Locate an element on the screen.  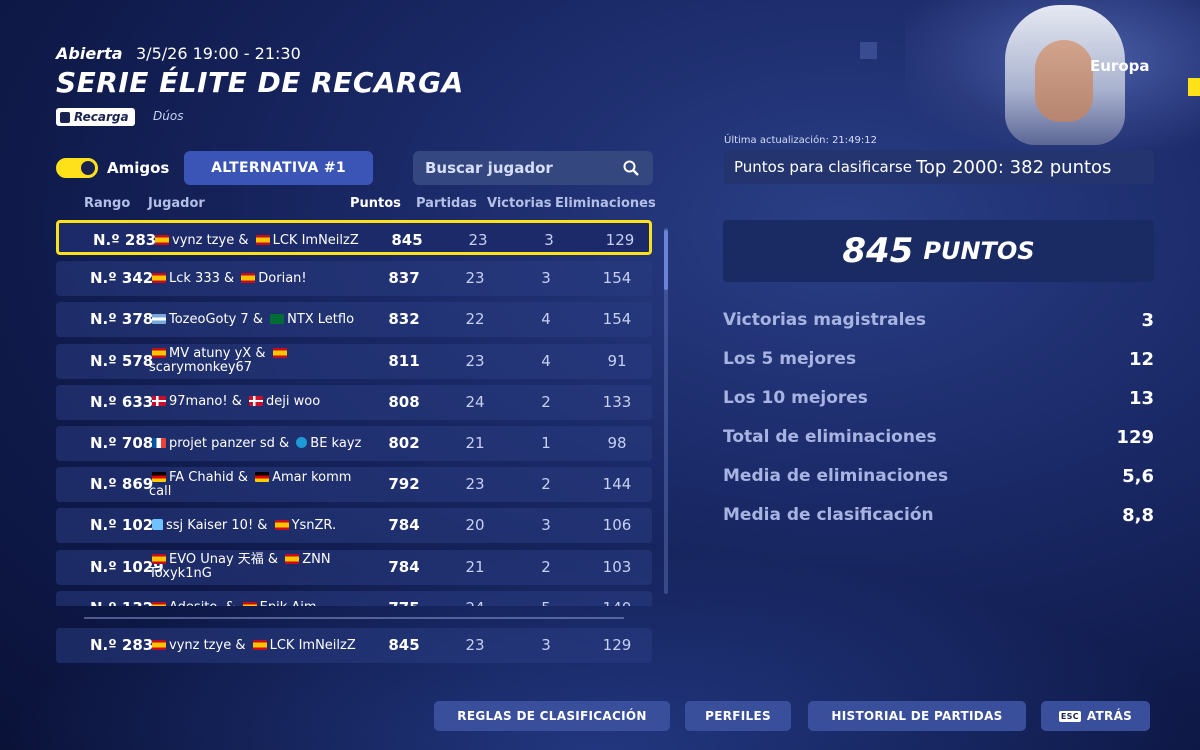
player-names: MV atuny yX & scarymonkey67 is located at coordinates (260, 361).